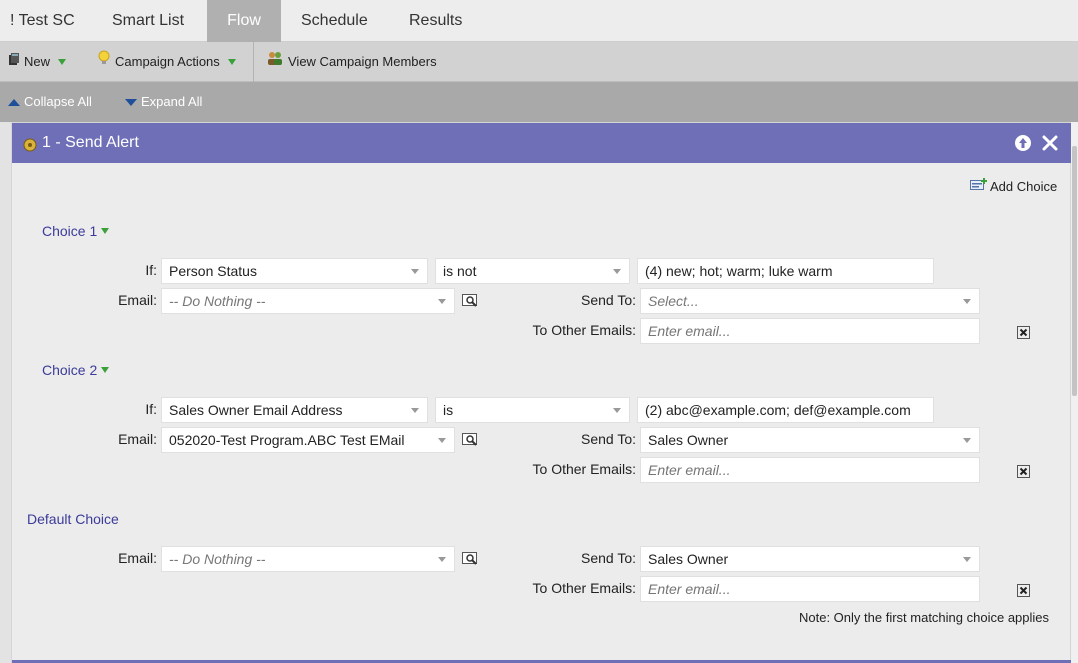 The image size is (1078, 663). What do you see at coordinates (217, 559) in the screenshot?
I see `default-email-value: -- Do Nothing --` at bounding box center [217, 559].